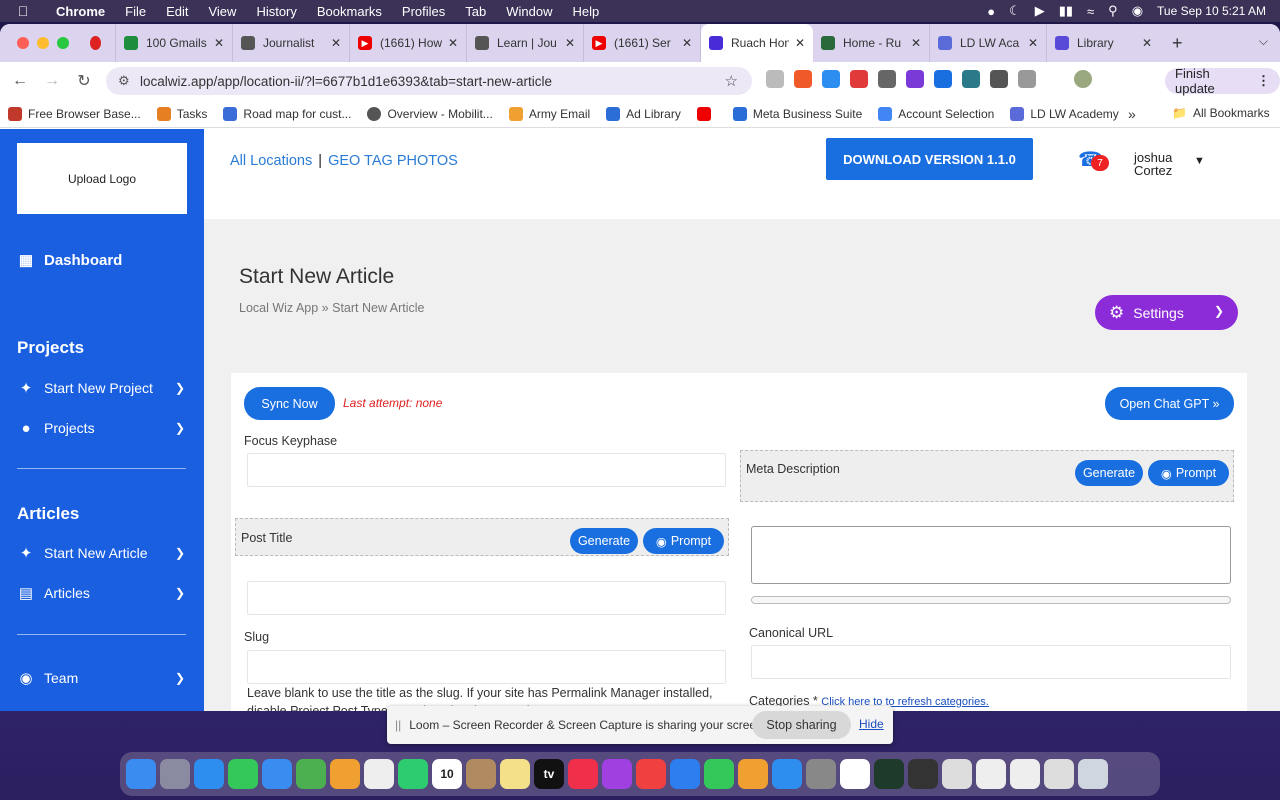  Describe the element at coordinates (1221, 113) in the screenshot. I see `all-bookmarks-button: 📁 All Bookmarks` at that location.